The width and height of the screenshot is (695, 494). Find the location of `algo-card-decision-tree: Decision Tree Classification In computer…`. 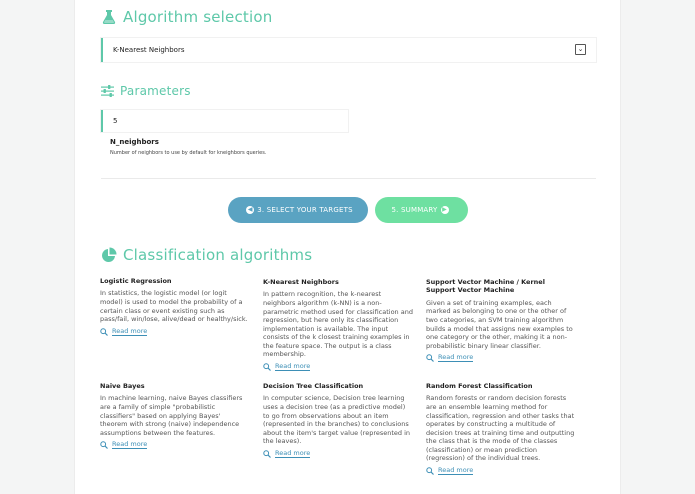

algo-card-decision-tree: Decision Tree Classification In computer… is located at coordinates (338, 420).